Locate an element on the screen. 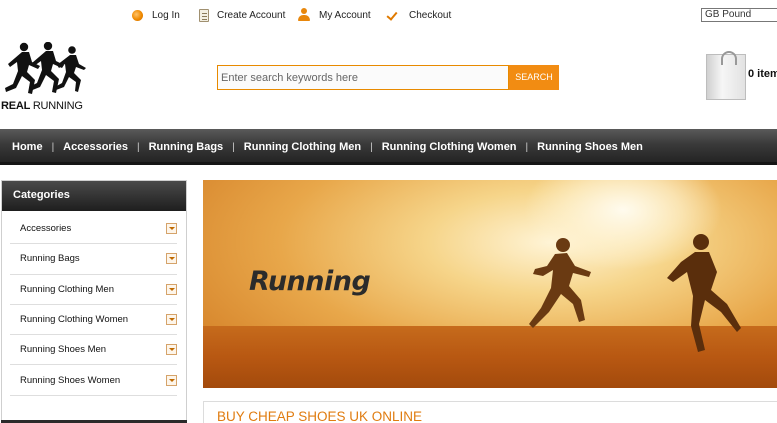 Image resolution: width=777 pixels, height=423 pixels. category-item-running-clothing-men: Running Clothing Men is located at coordinates (93, 290).